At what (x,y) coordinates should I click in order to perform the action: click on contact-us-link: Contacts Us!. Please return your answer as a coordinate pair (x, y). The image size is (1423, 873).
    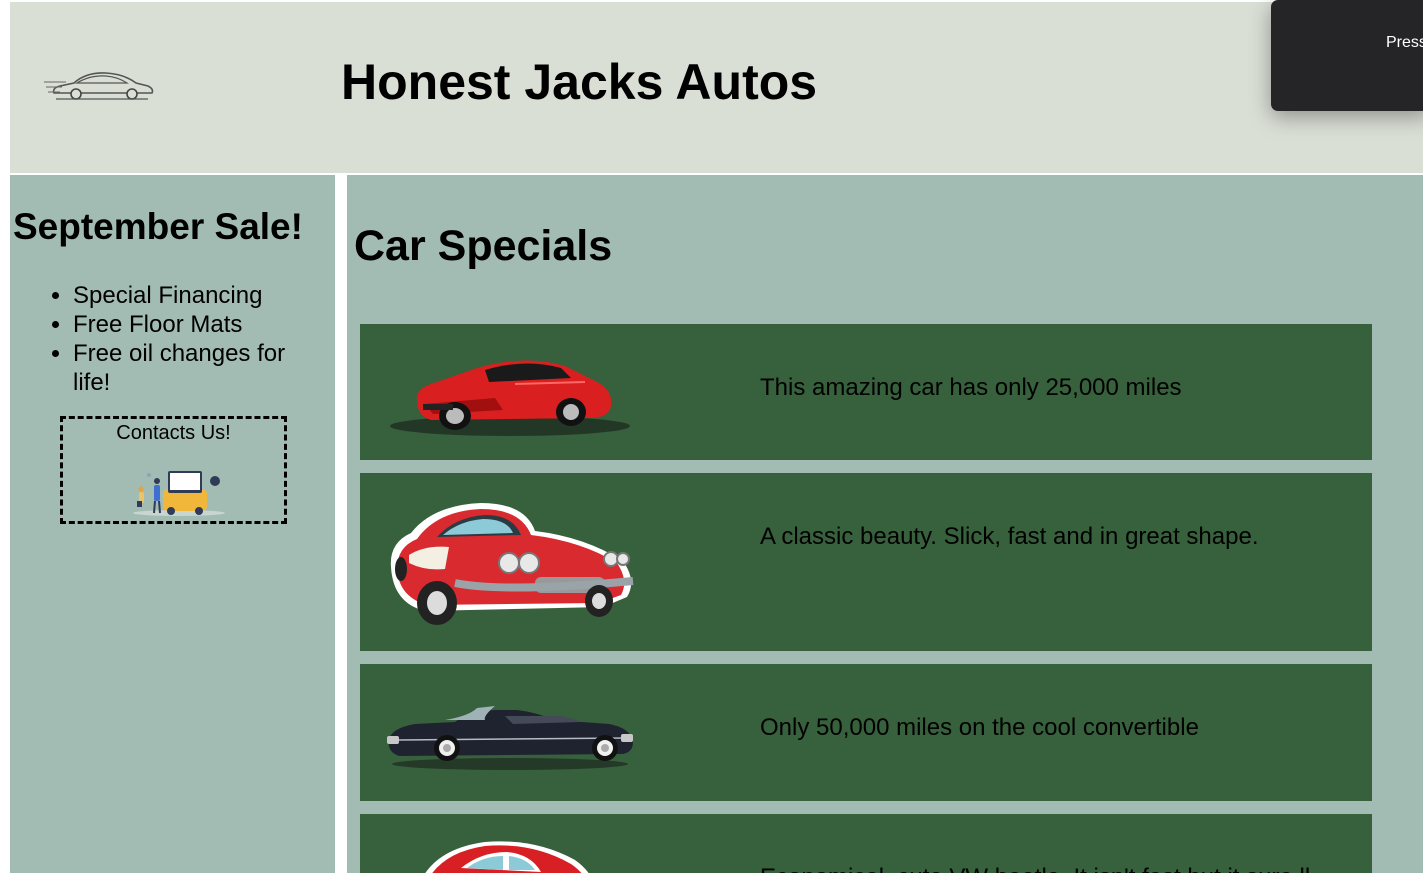
    Looking at the image, I should click on (173, 470).